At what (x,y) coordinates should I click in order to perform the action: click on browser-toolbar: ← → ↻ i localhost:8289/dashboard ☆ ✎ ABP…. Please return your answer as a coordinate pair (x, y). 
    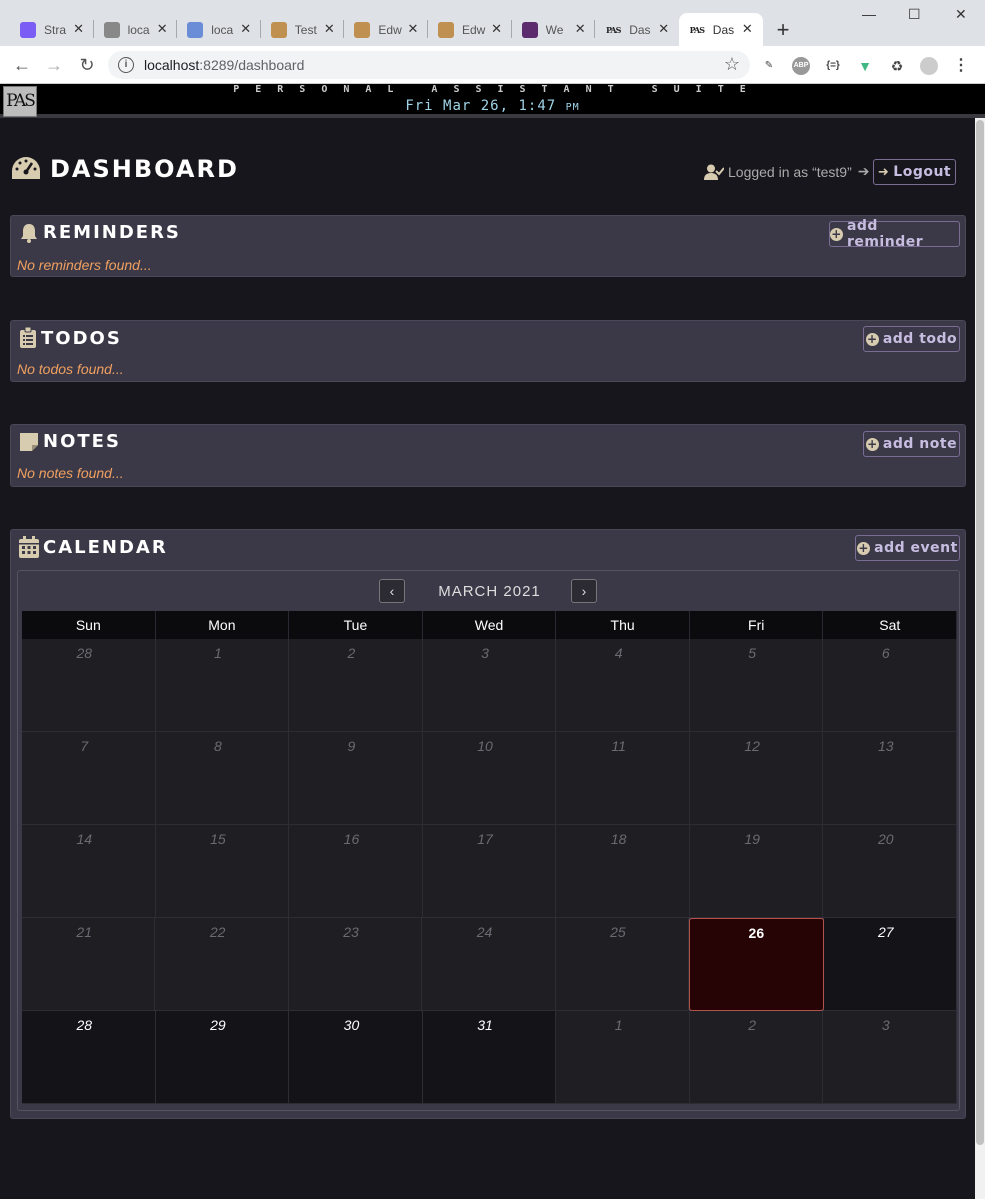
    Looking at the image, I should click on (492, 65).